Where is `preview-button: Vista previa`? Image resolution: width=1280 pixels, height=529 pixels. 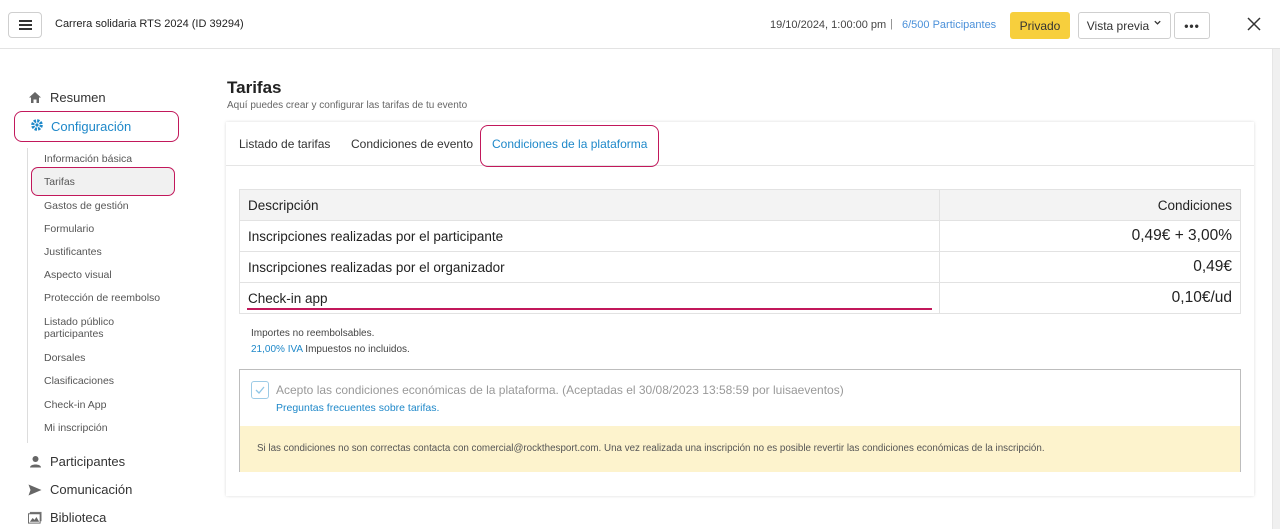 preview-button: Vista previa is located at coordinates (1124, 25).